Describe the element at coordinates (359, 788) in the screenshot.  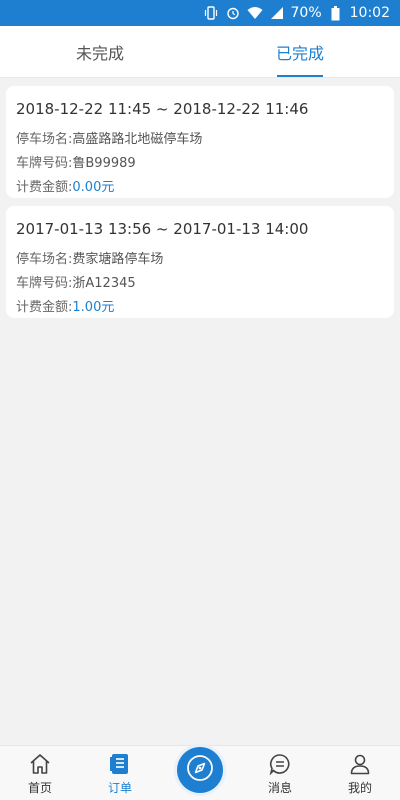
I see `nav-mine-label: 我的` at that location.